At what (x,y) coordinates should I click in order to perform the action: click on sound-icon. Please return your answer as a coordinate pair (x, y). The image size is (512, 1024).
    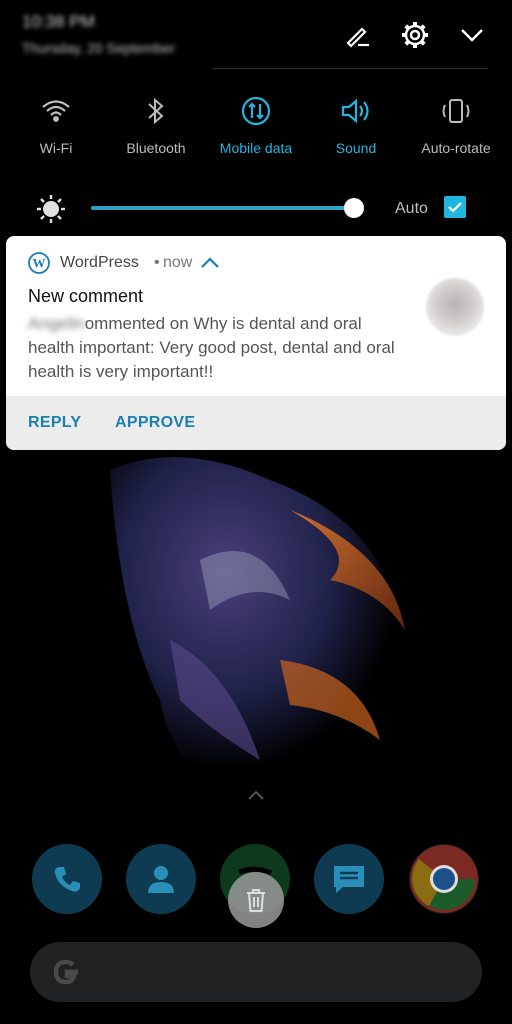
    Looking at the image, I should click on (356, 111).